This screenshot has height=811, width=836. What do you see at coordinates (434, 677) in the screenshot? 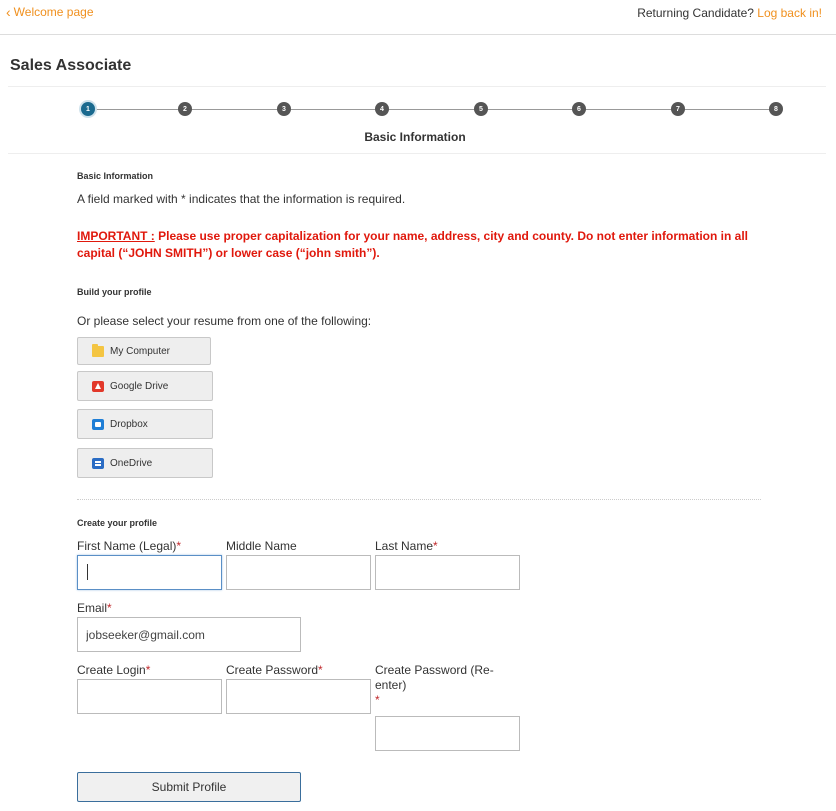
I see `reenter-password-label-text: Create Password (Re-enter)` at bounding box center [434, 677].